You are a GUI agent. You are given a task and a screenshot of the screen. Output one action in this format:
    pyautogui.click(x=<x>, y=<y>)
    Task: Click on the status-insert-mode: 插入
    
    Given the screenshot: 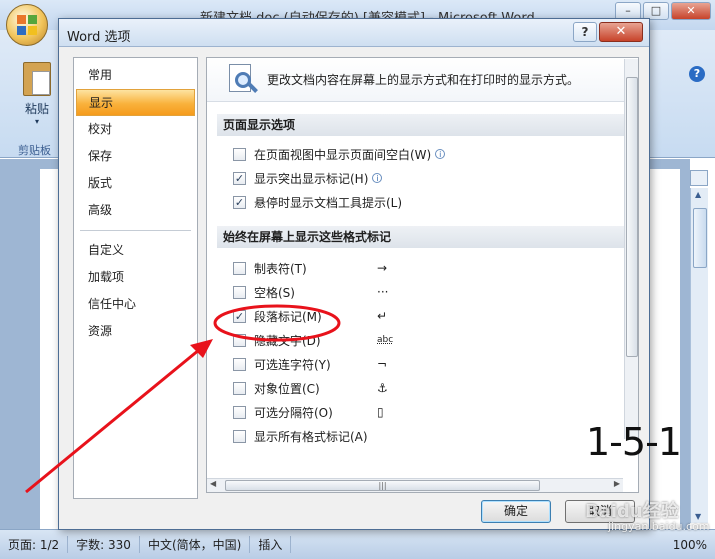 What is the action you would take?
    pyautogui.click(x=271, y=544)
    